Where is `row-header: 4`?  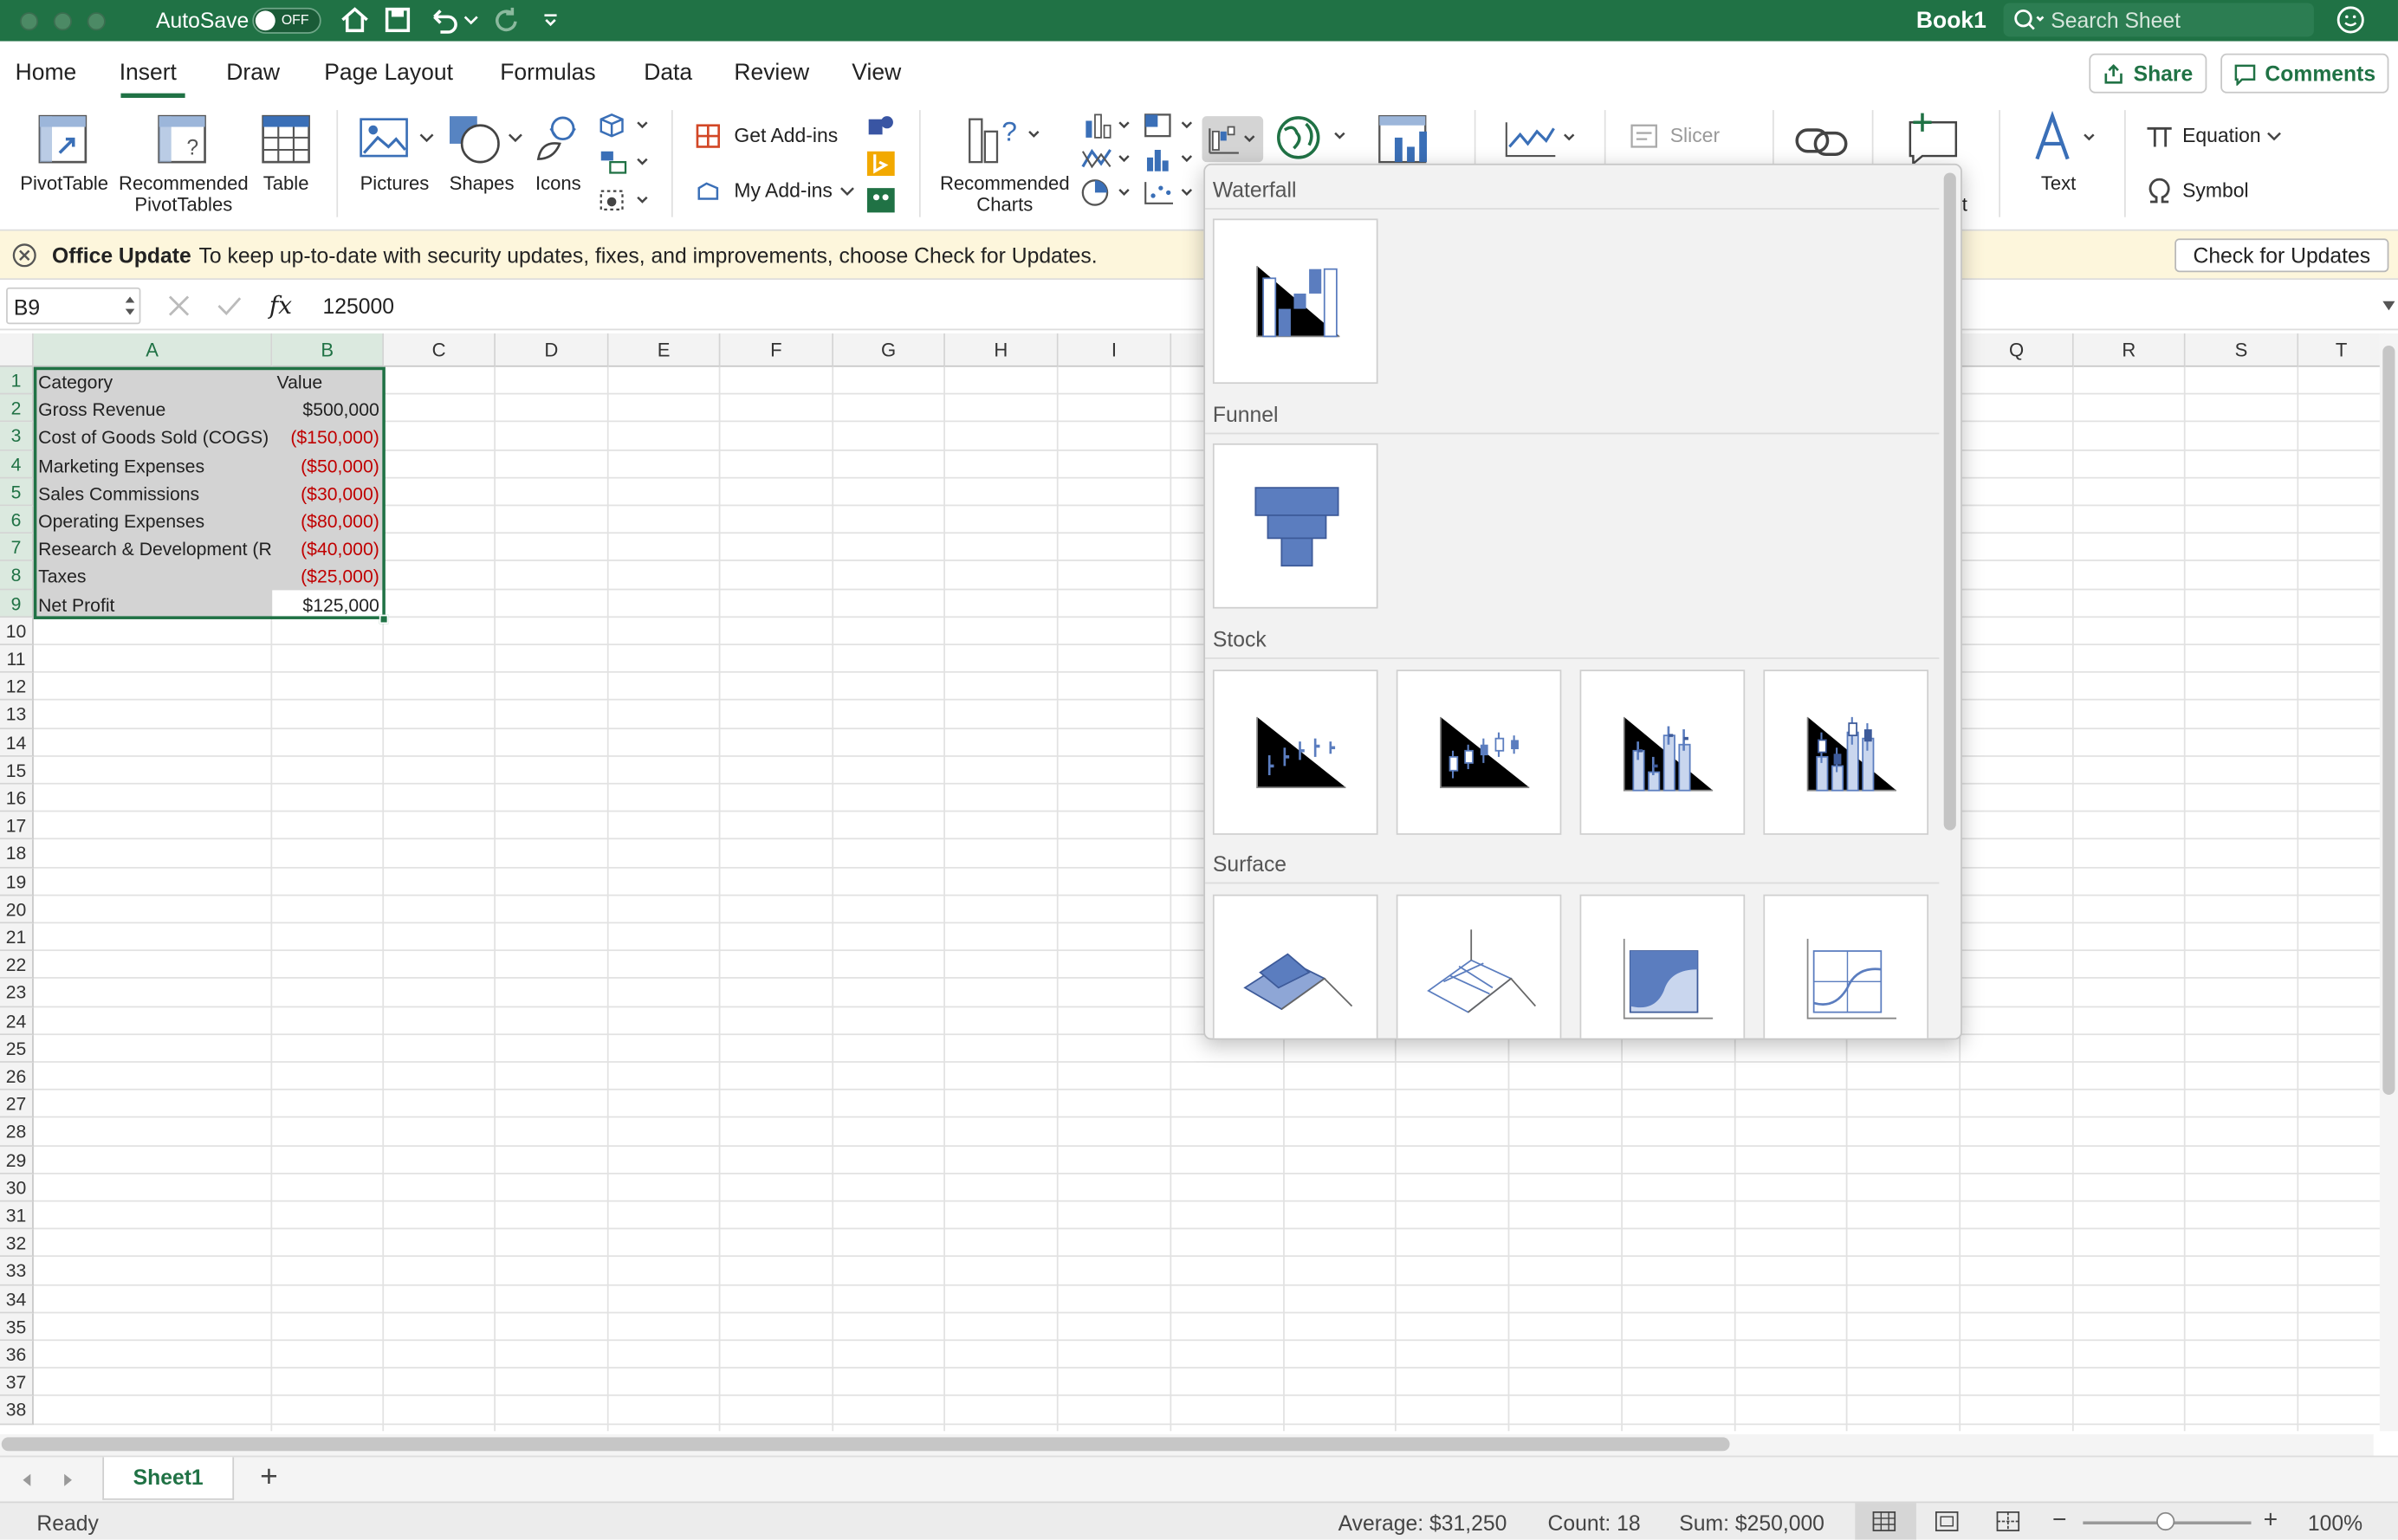
row-header: 4 is located at coordinates (17, 464).